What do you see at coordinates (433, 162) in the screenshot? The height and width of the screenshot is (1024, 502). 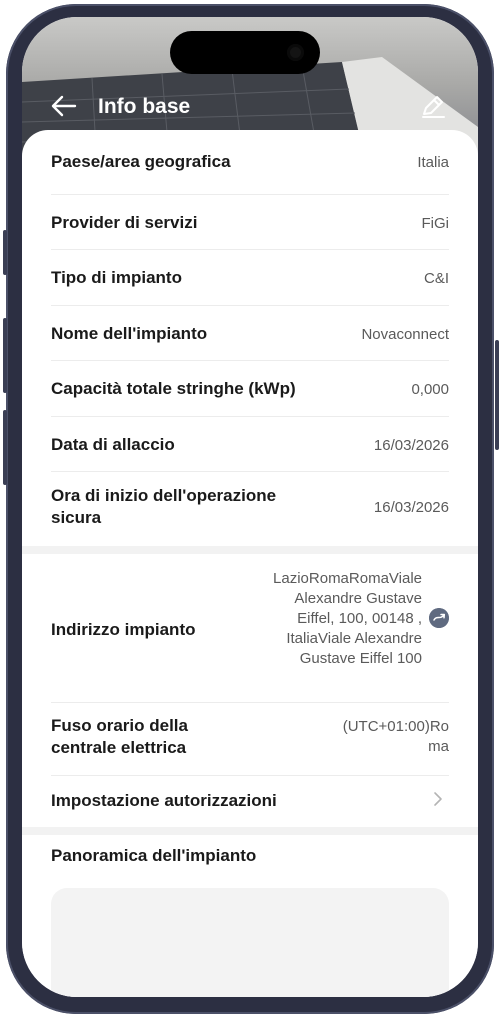 I see `country-value: Italia` at bounding box center [433, 162].